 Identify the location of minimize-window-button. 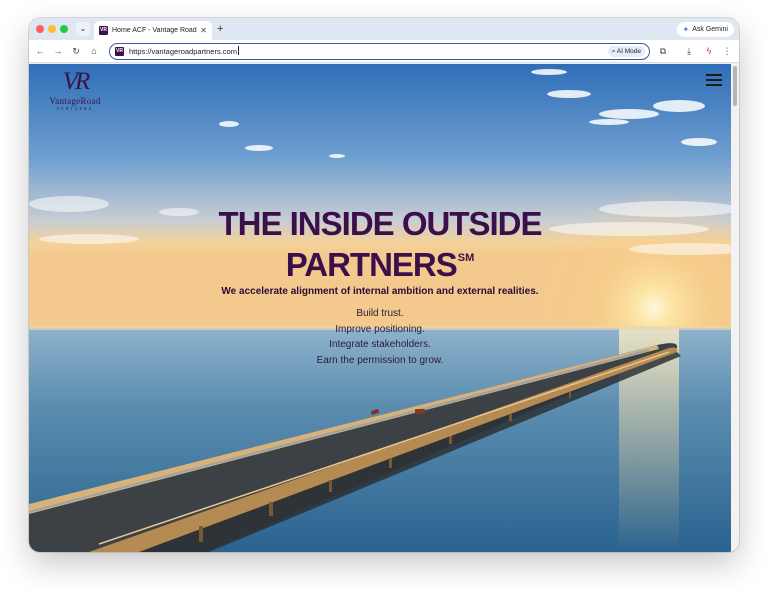
(52, 29).